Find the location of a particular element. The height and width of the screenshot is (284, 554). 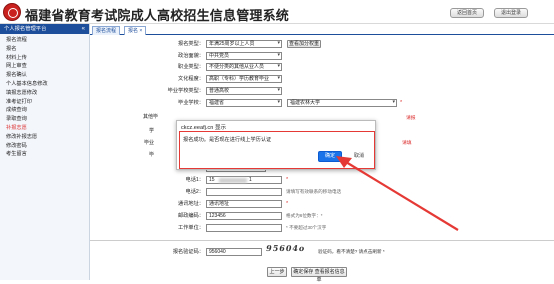

sidebar-item: 报名 is located at coordinates (44, 49).